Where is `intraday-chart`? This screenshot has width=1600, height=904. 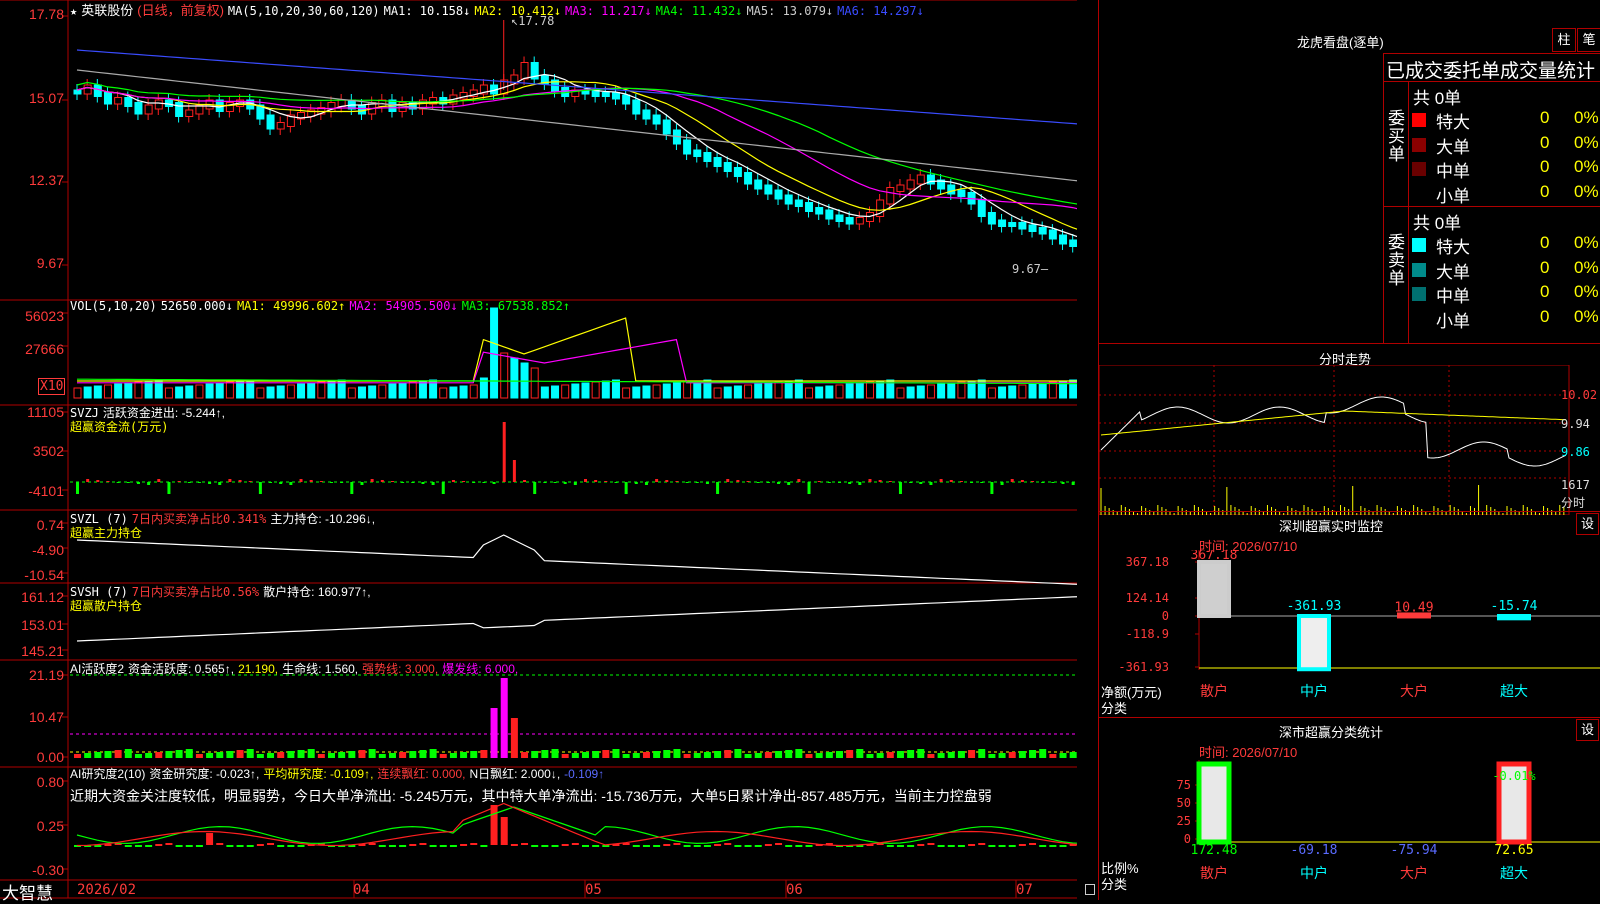
intraday-chart is located at coordinates (1349, 440).